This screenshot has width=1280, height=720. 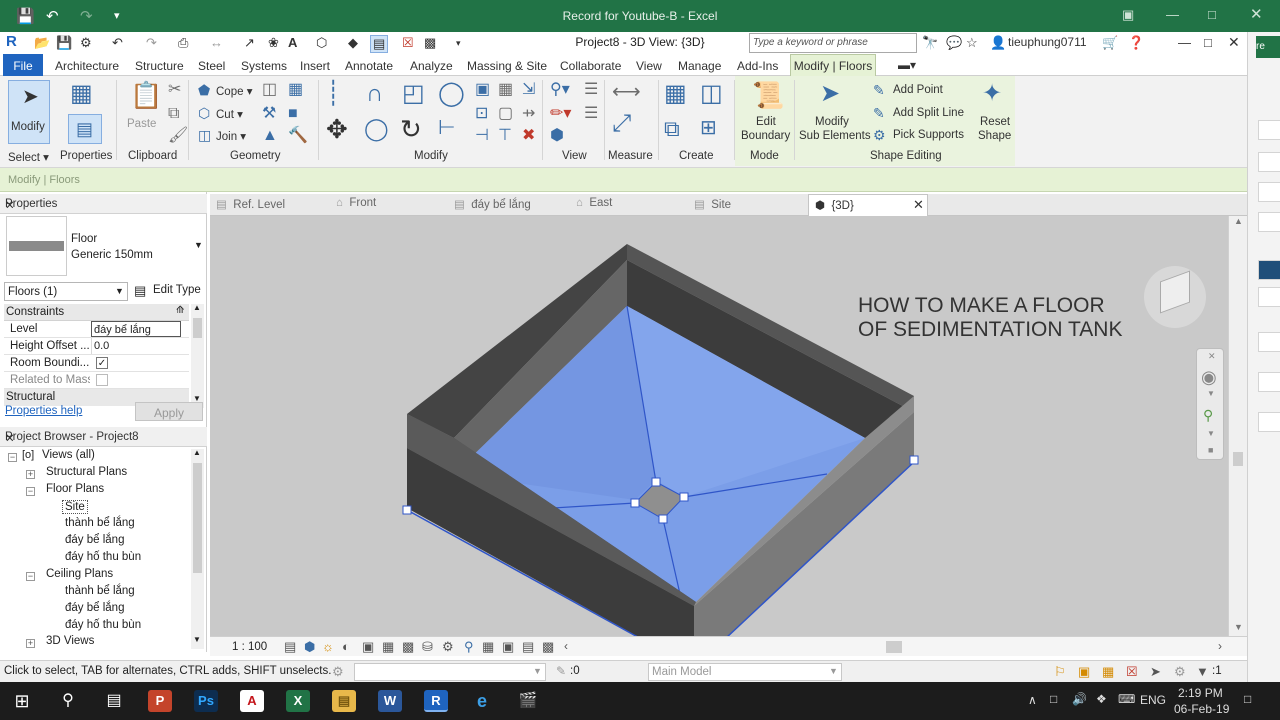 I want to click on chevron-down-icon: ▼, so click(x=1211, y=433).